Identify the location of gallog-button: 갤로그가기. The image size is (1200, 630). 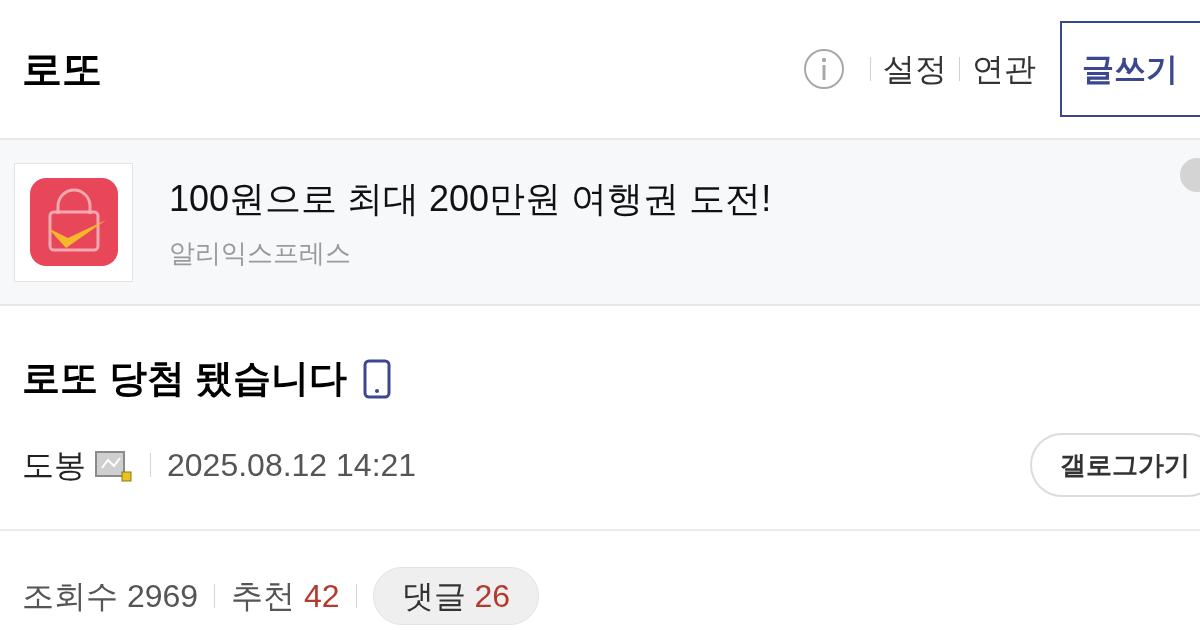
(1115, 465).